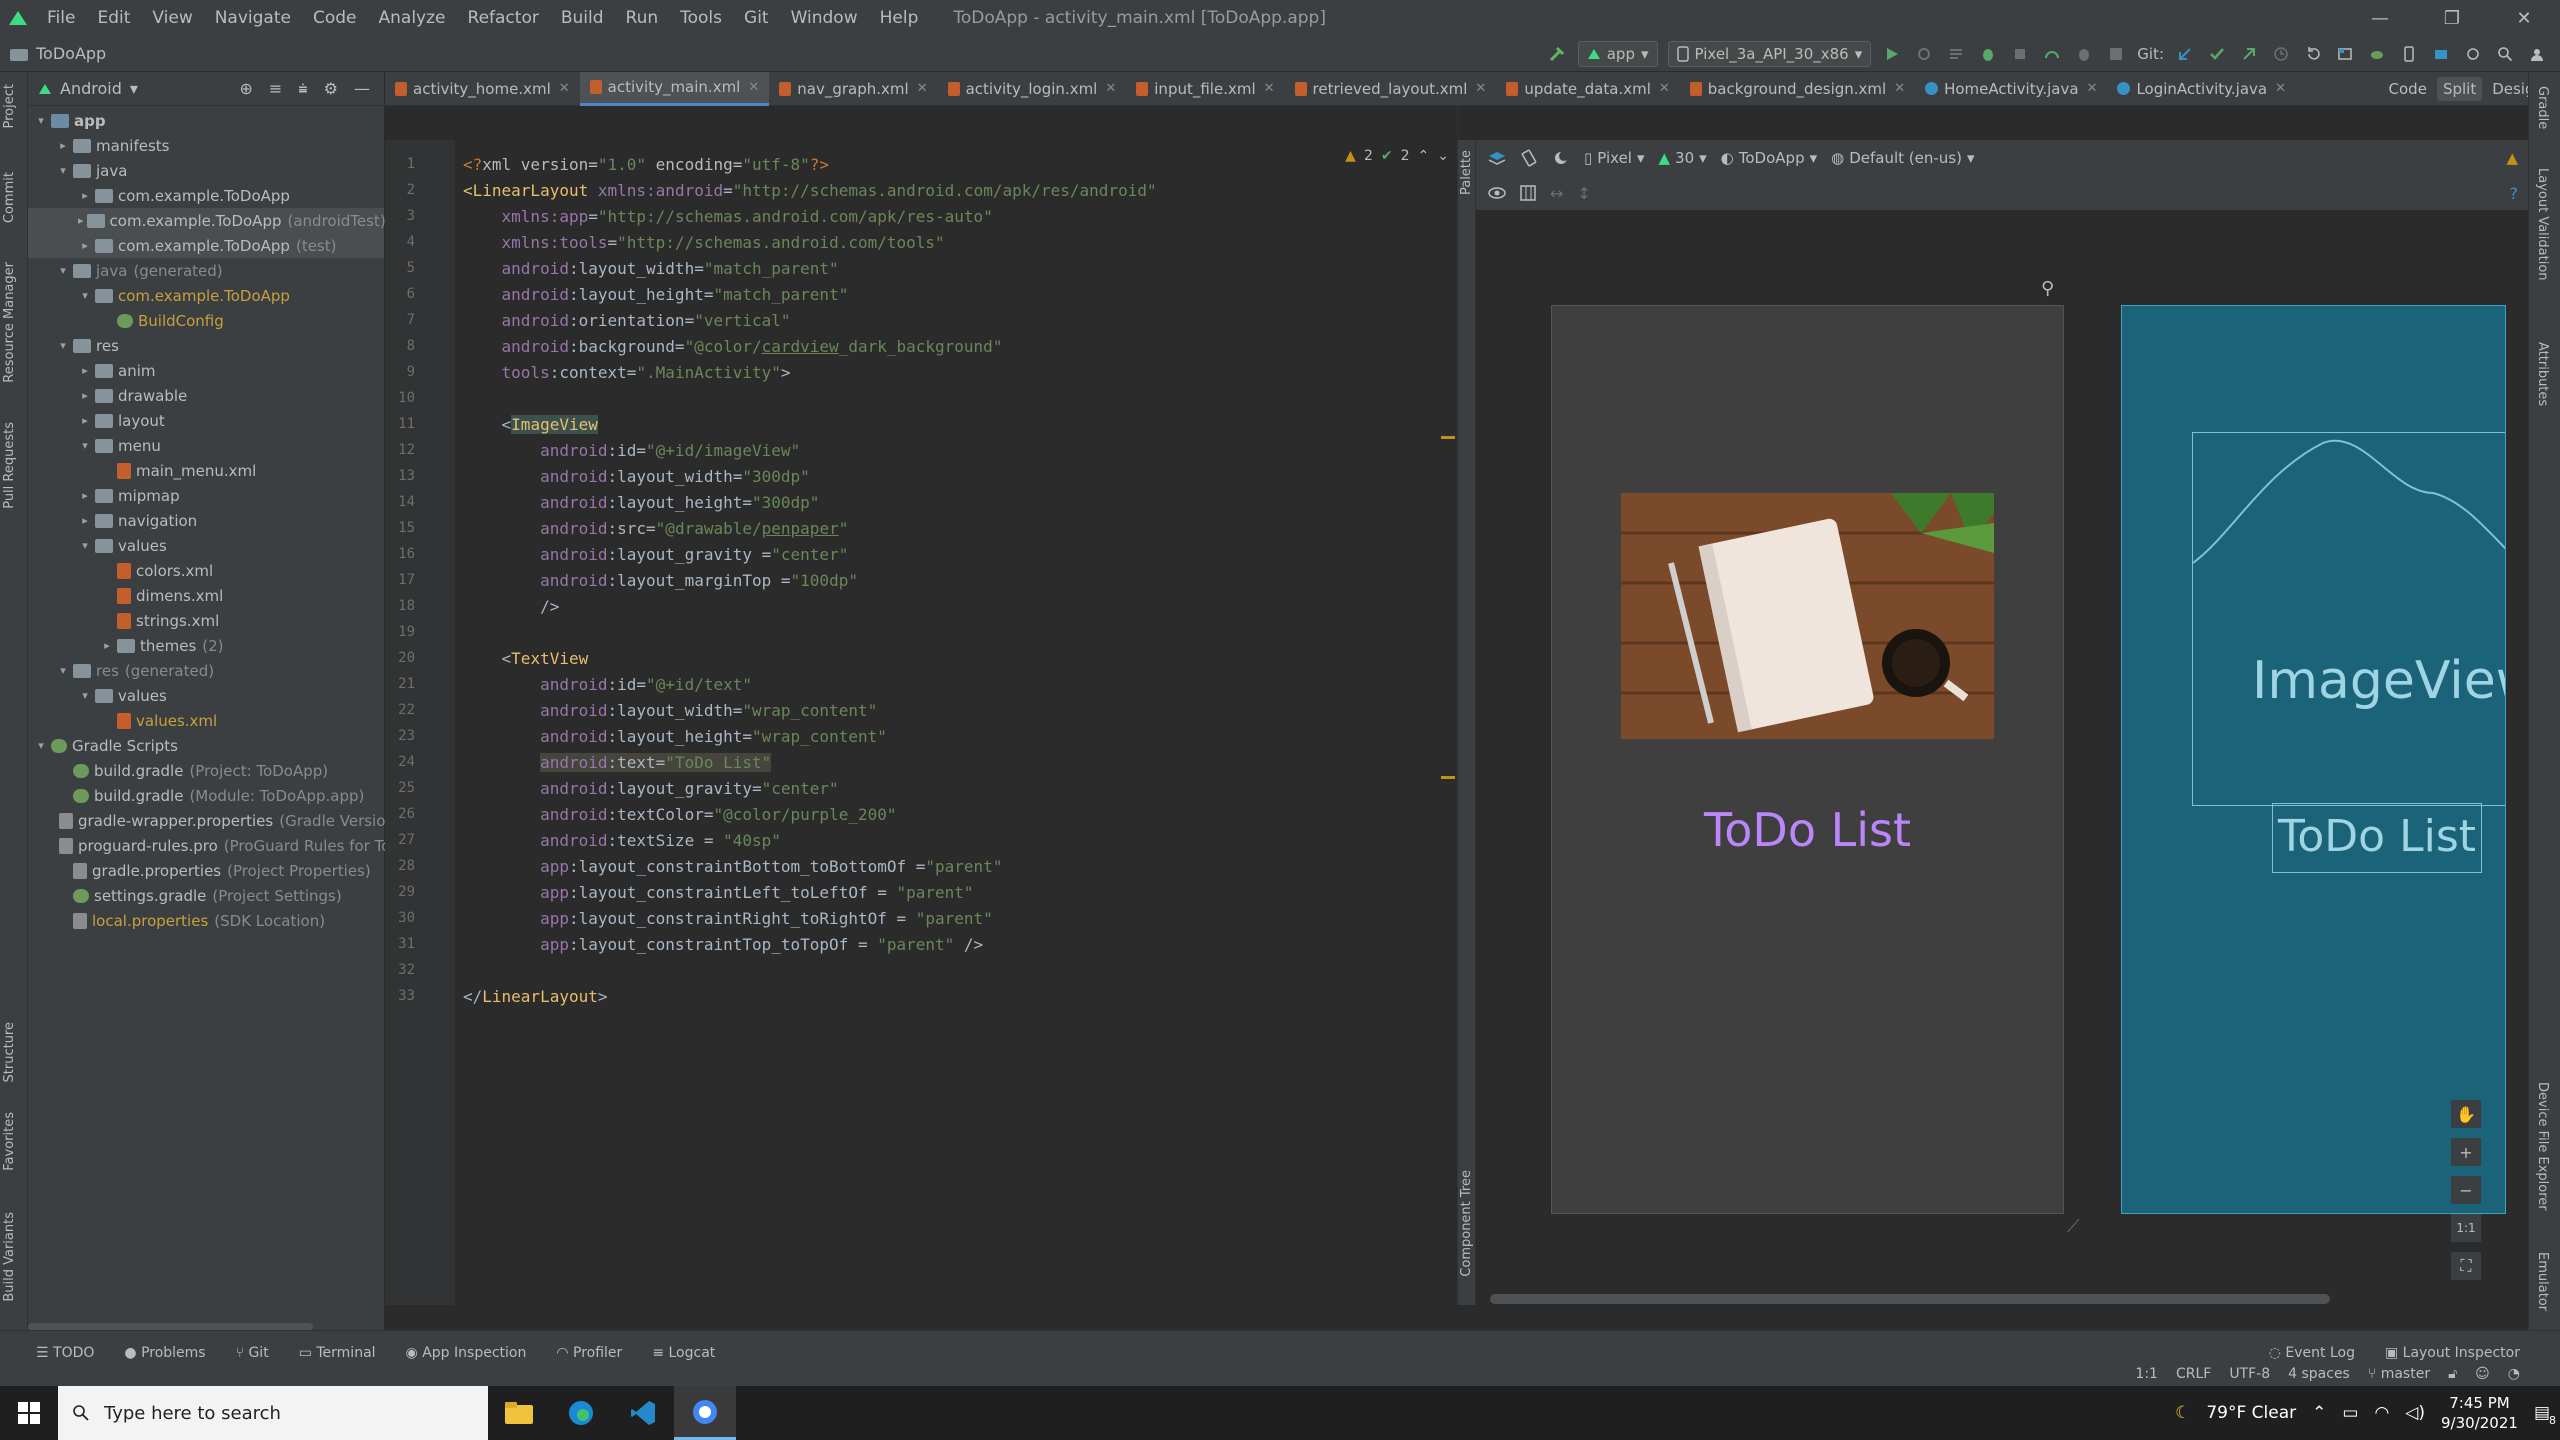 This screenshot has width=2560, height=1440. What do you see at coordinates (2466, 1152) in the screenshot?
I see `zoom-in-button: +` at bounding box center [2466, 1152].